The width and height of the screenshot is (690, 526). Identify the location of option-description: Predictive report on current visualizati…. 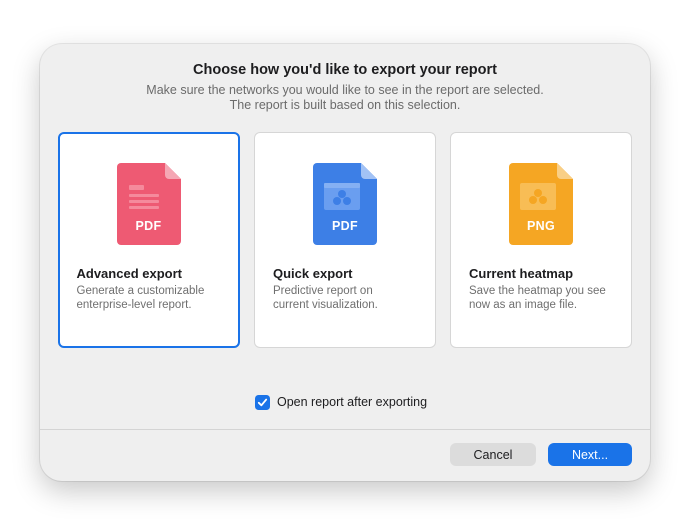
(350, 298).